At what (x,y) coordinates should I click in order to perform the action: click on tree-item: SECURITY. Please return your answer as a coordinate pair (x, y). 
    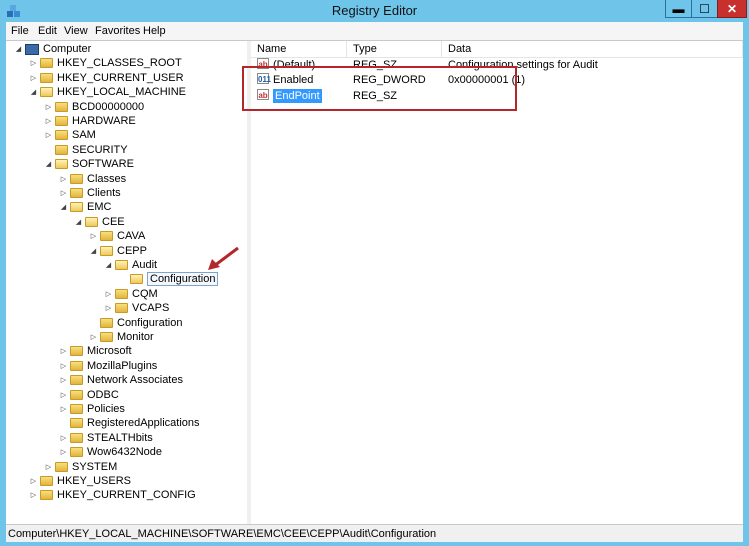
    Looking at the image, I should click on (86, 150).